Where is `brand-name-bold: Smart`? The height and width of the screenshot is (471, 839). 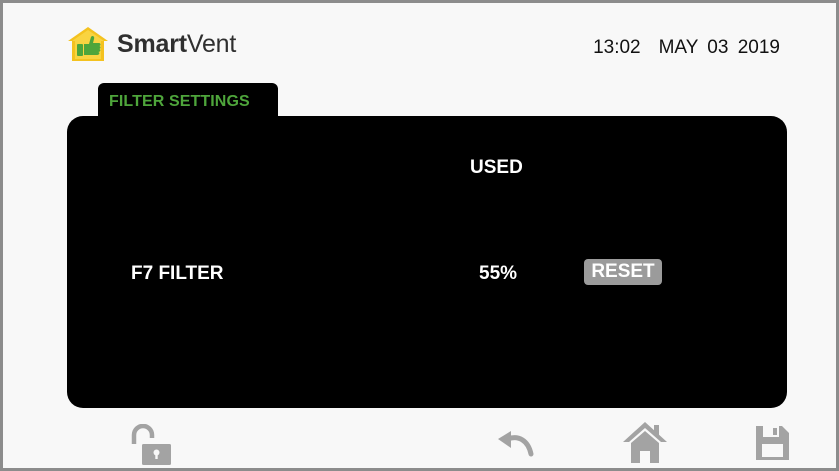
brand-name-bold: Smart is located at coordinates (152, 43).